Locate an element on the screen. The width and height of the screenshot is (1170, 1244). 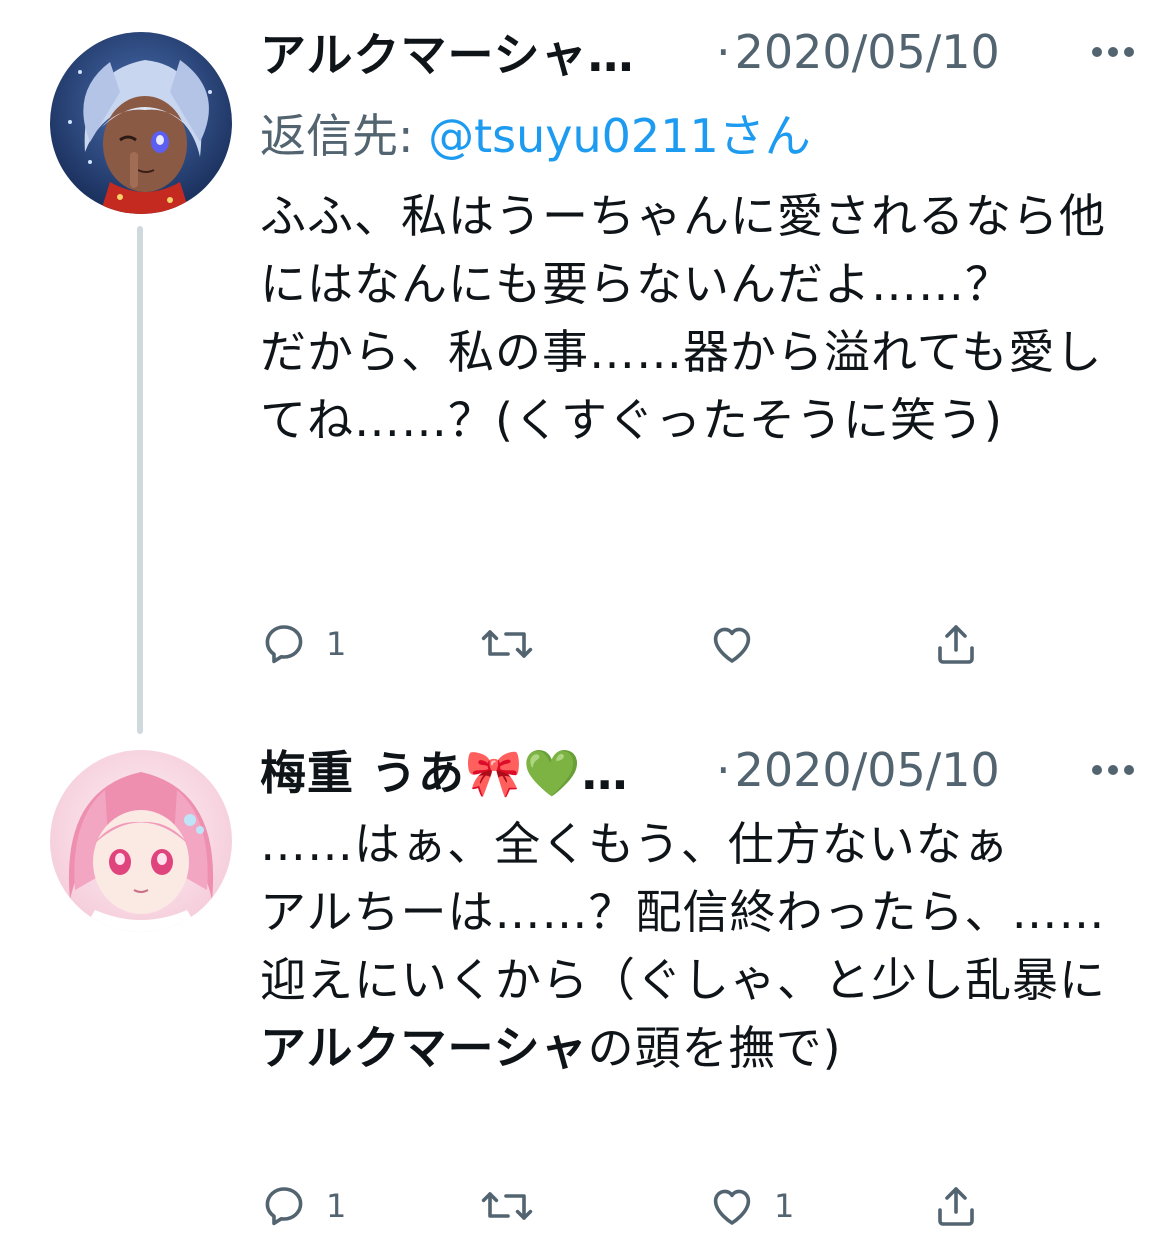
avatar-pink-haired-character-icon is located at coordinates (141, 841).